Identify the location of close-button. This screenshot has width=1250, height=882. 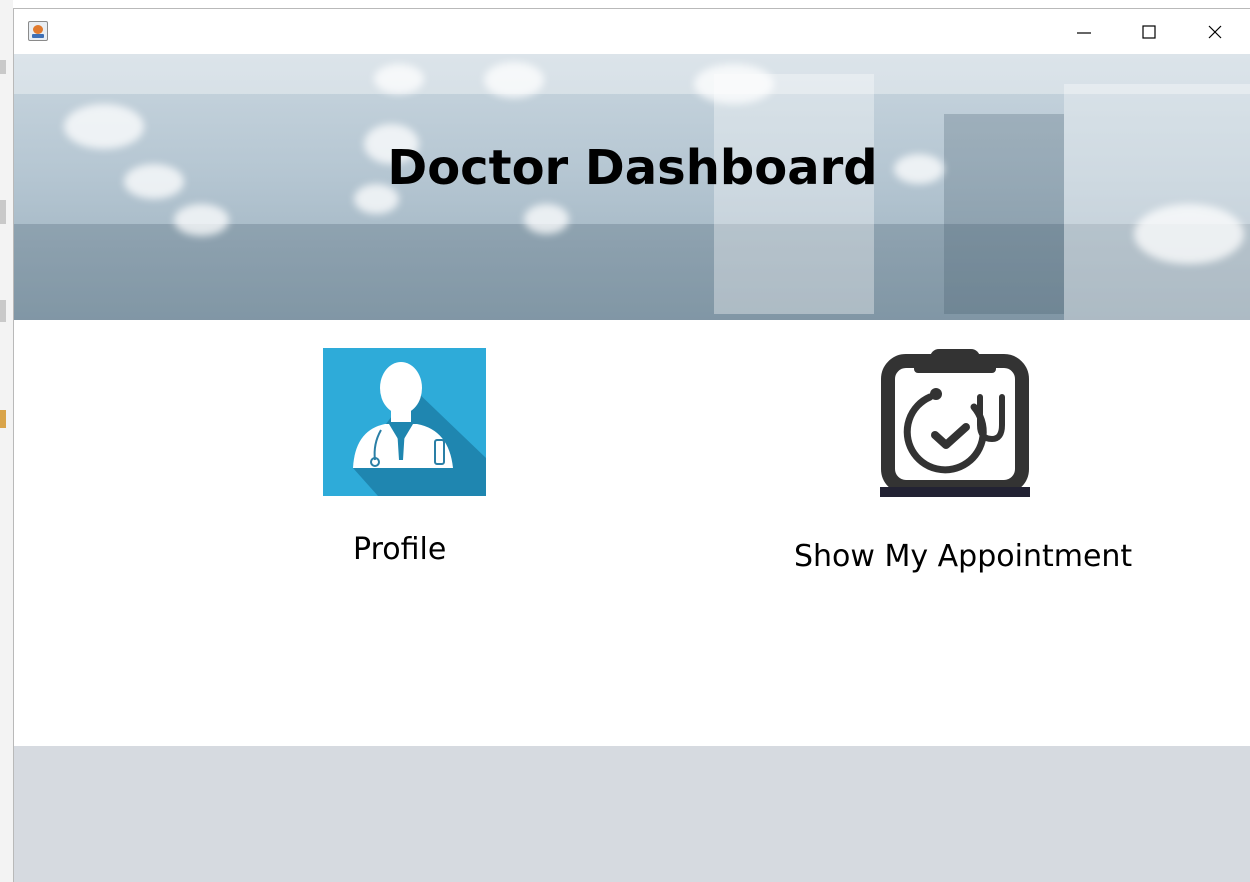
(1215, 31).